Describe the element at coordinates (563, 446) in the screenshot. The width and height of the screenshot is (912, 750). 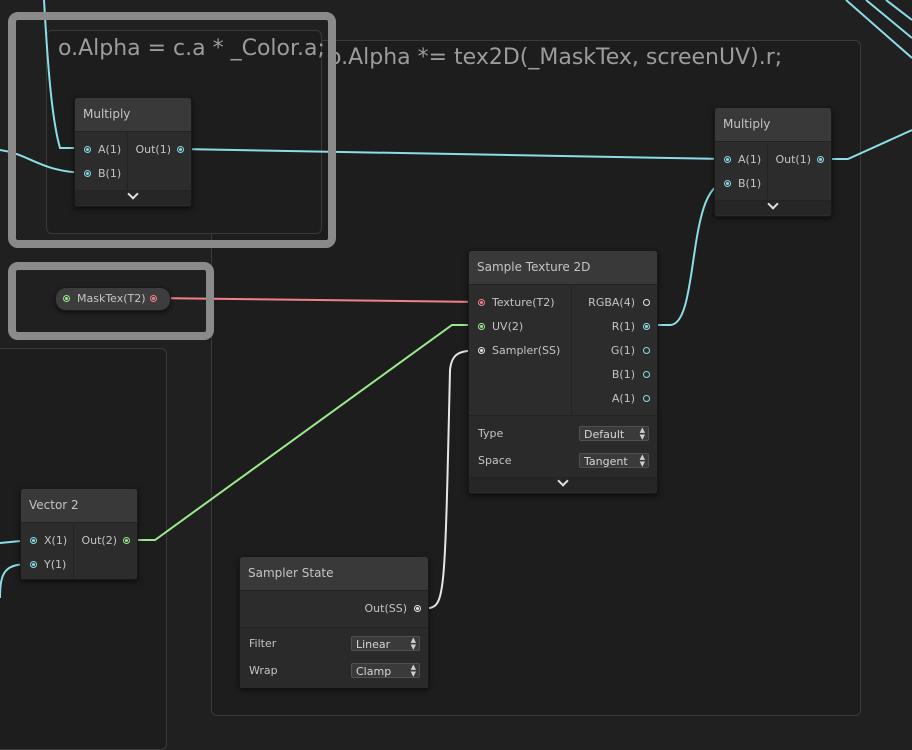
I see `node-settings: Type Default ▲ ▼ Space Tangent ▲ ▼` at that location.